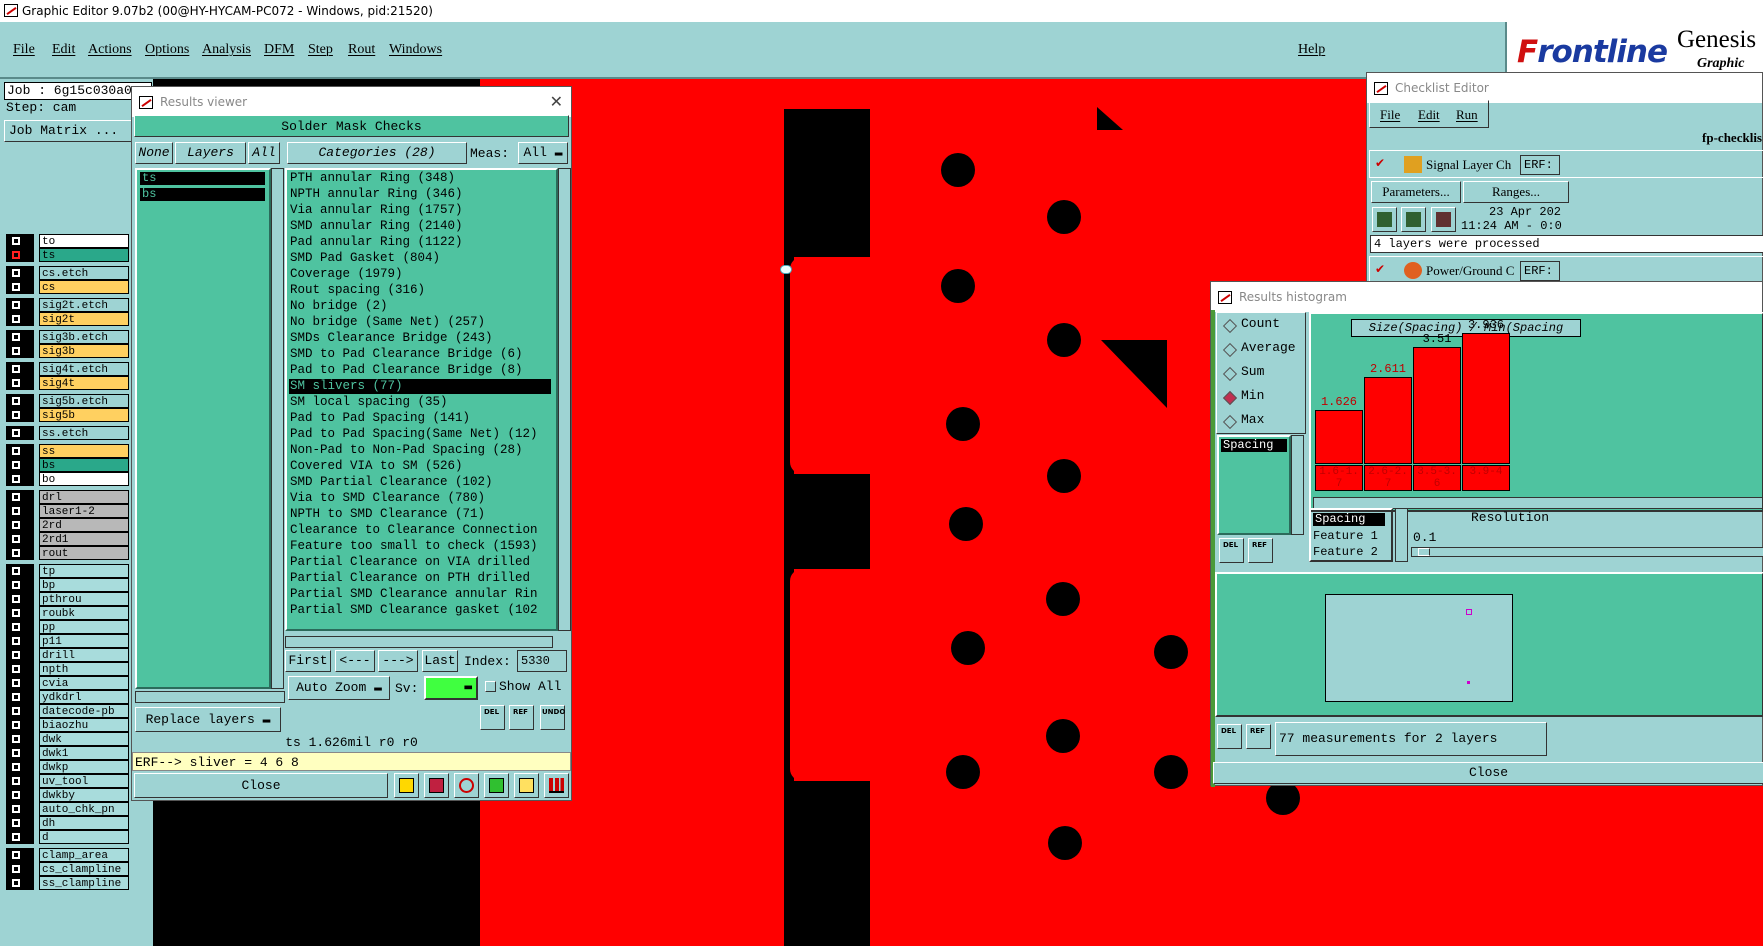 This screenshot has height=946, width=1763. I want to click on layer-row: tp, so click(67, 571).